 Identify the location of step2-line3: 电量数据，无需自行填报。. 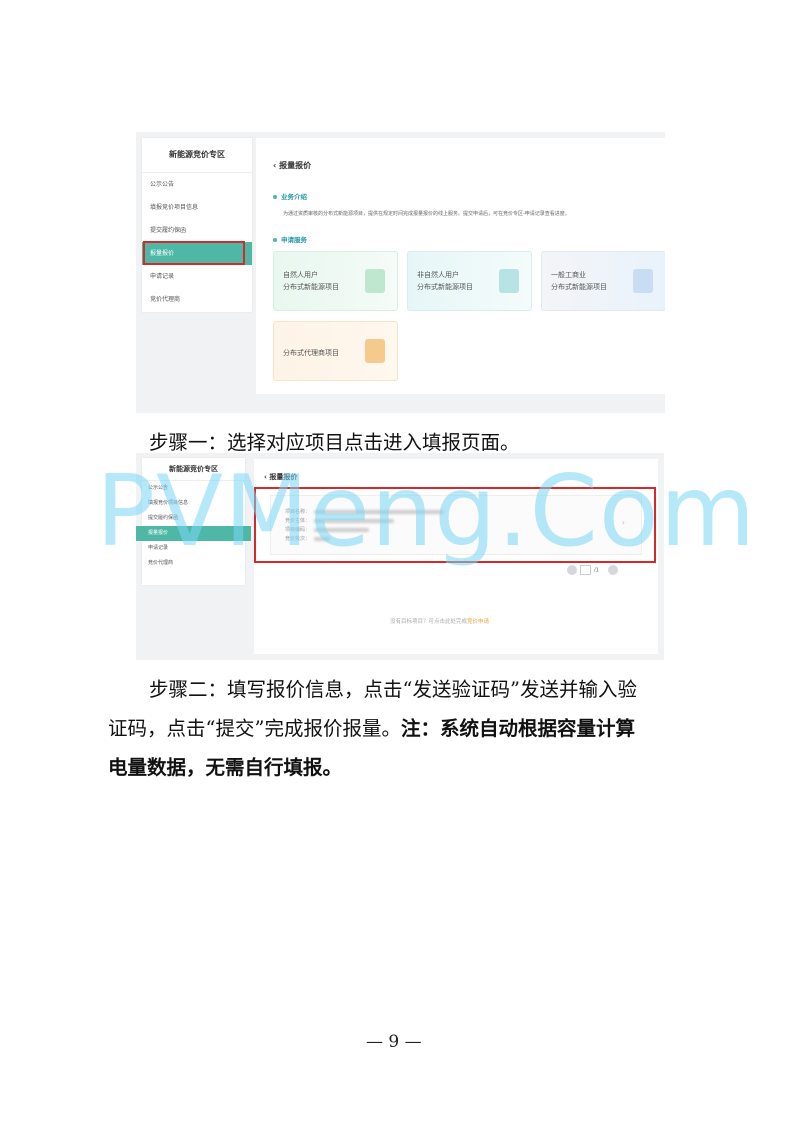
(225, 765).